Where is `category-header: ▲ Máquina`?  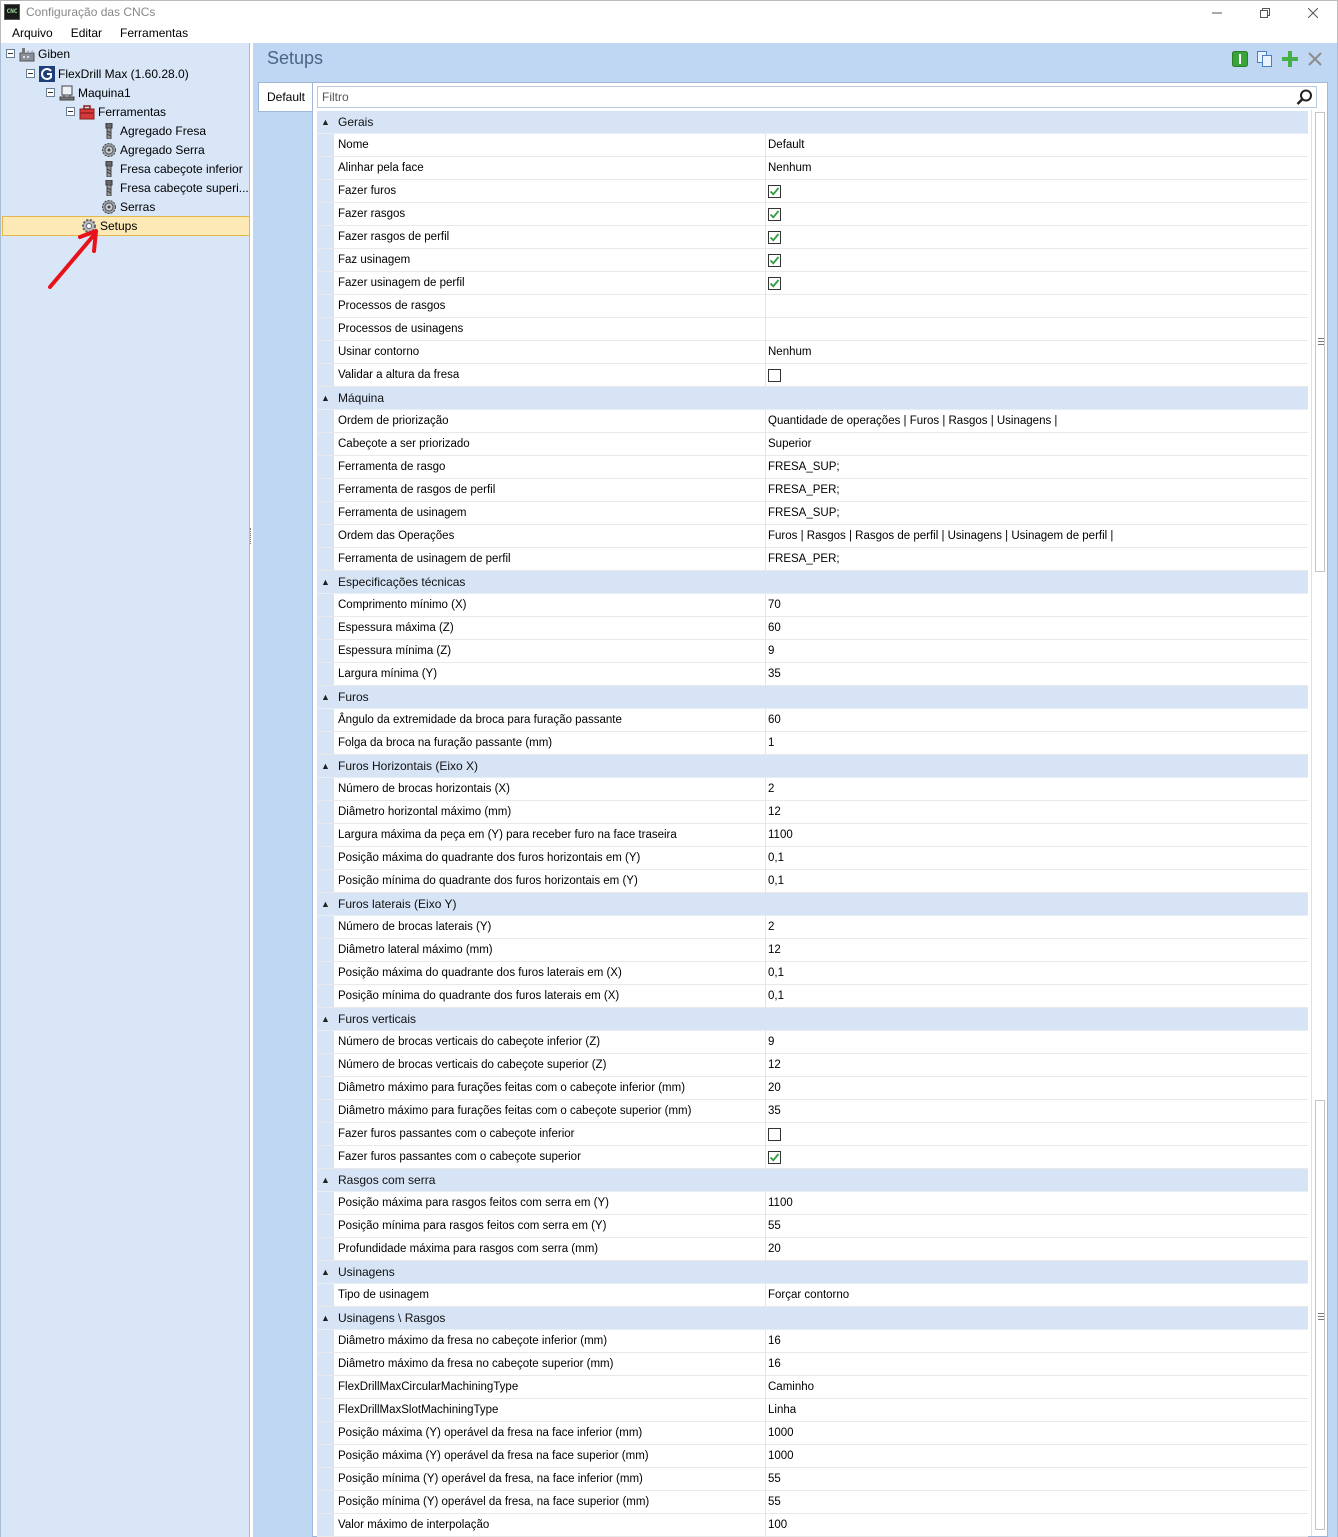 category-header: ▲ Máquina is located at coordinates (812, 398).